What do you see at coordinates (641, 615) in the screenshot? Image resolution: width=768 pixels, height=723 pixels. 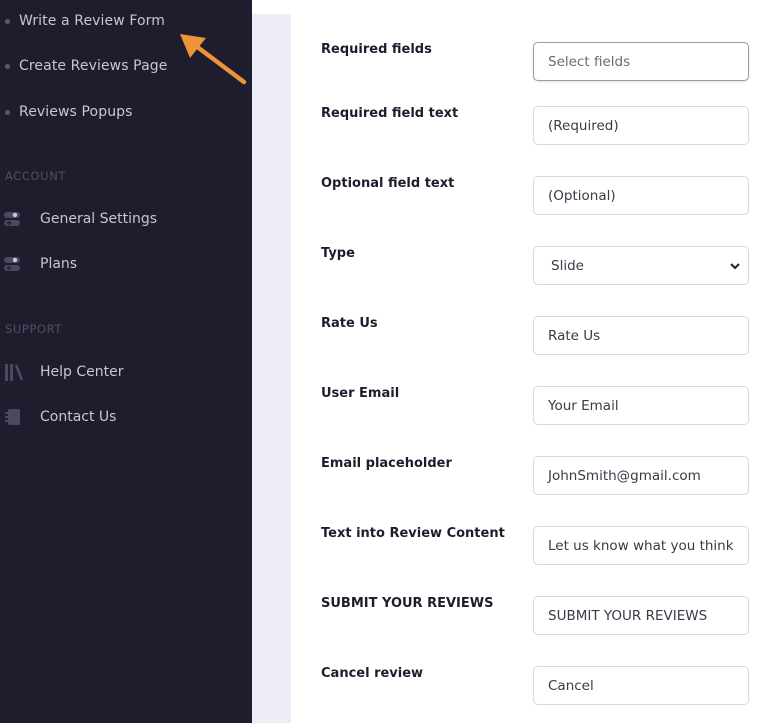 I see `submit-reviews-text-input: SUBMIT YOUR REVIEWS` at bounding box center [641, 615].